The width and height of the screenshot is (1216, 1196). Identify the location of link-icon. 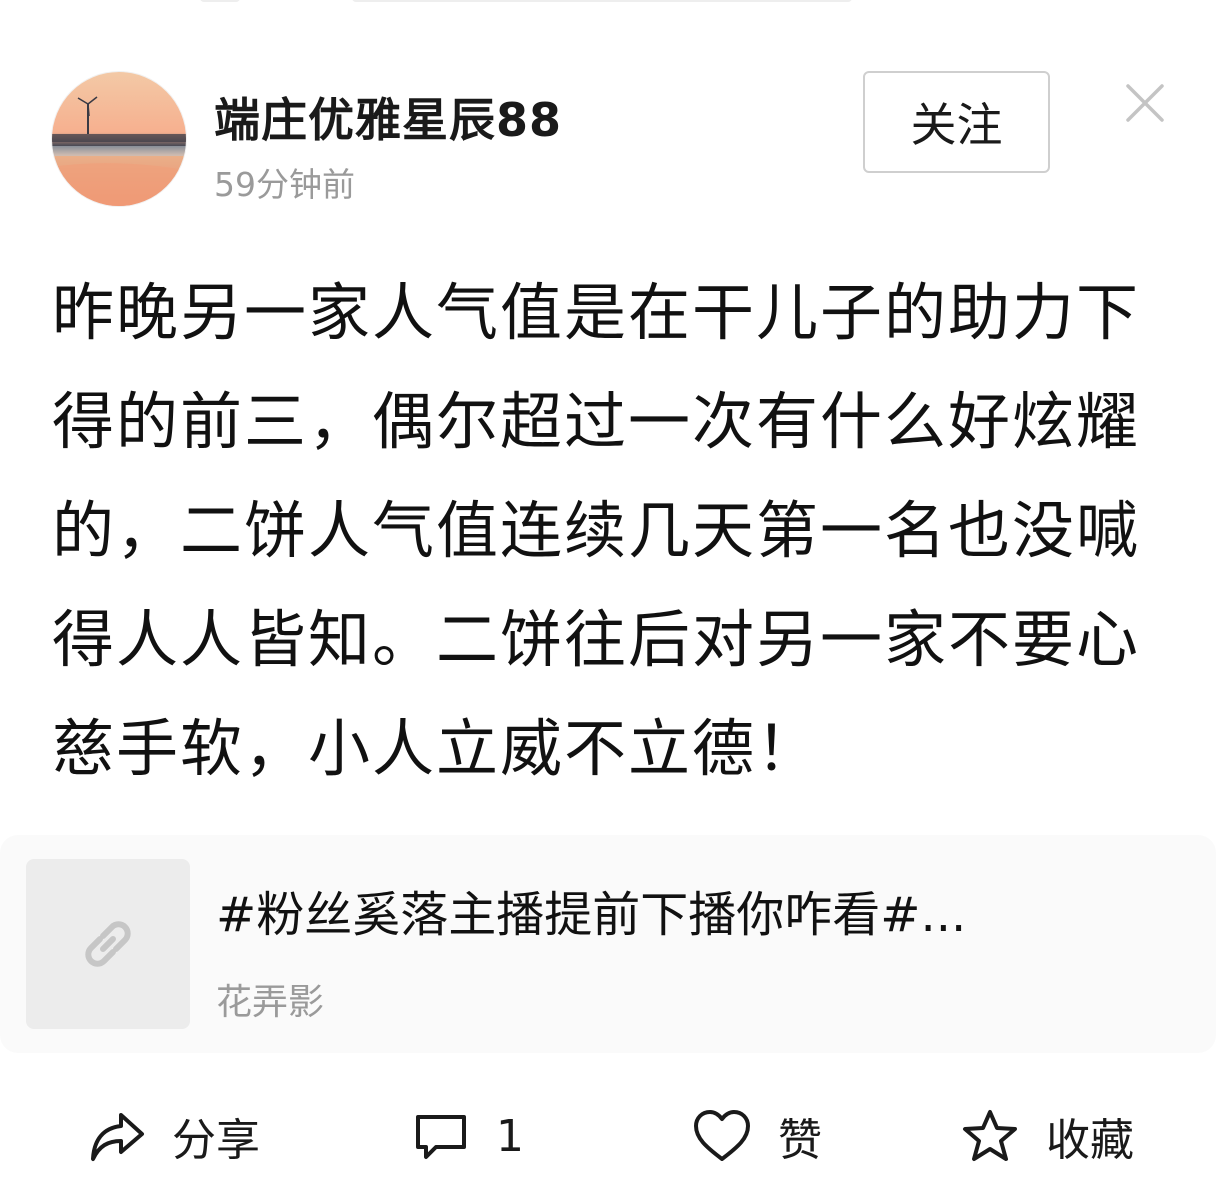
(108, 944).